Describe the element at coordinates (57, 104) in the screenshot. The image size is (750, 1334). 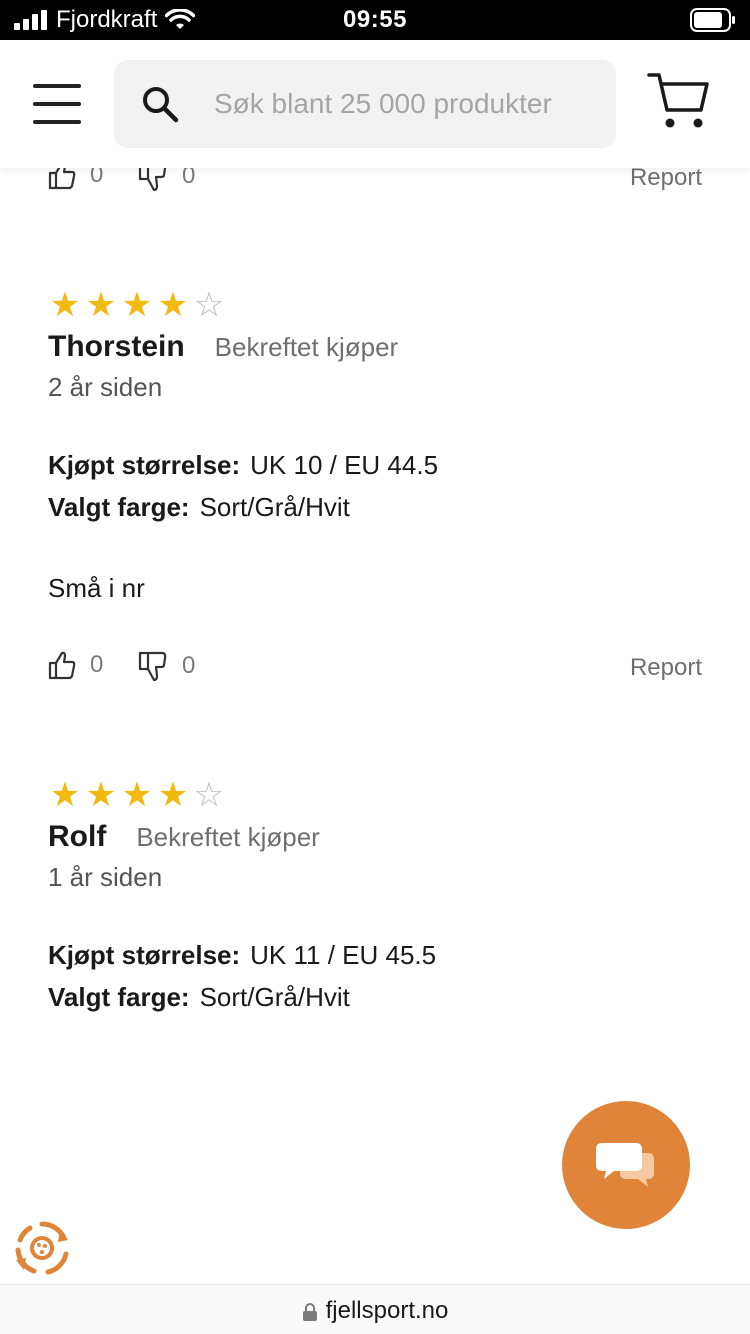
I see `hamburger-menu-button` at that location.